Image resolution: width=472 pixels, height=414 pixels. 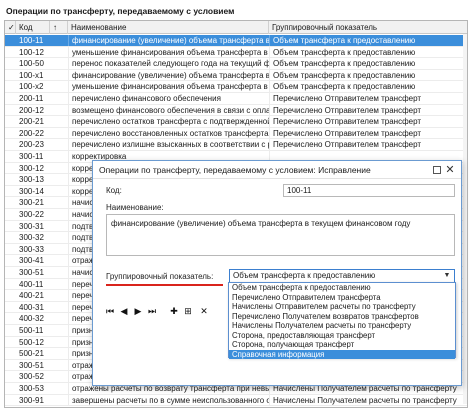 What do you see at coordinates (367, 27) in the screenshot?
I see `header-group: Группировочный показатель` at bounding box center [367, 27].